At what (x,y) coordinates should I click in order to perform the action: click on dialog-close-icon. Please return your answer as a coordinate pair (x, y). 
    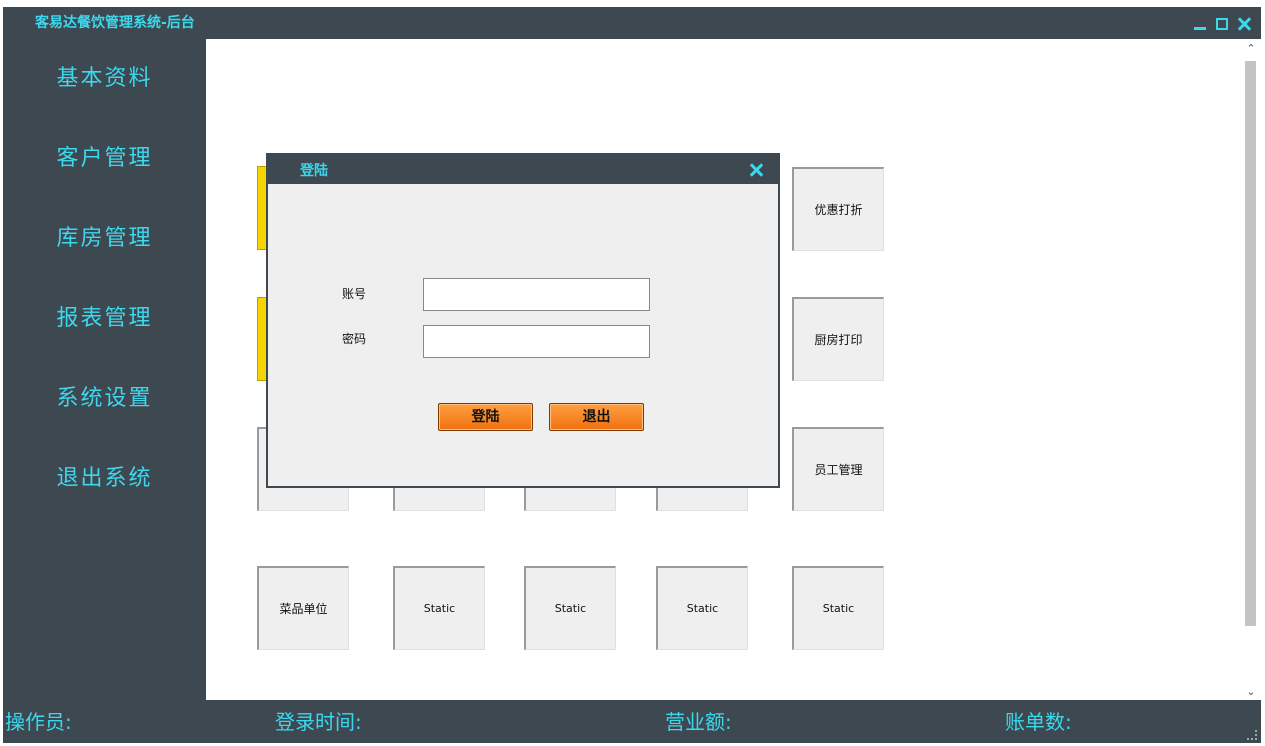
    Looking at the image, I should click on (757, 170).